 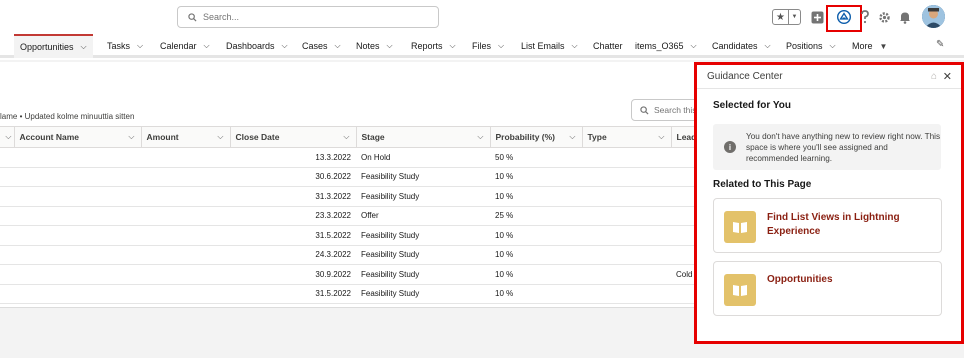 What do you see at coordinates (608, 46) in the screenshot?
I see `tab-chatter: Chatter` at bounding box center [608, 46].